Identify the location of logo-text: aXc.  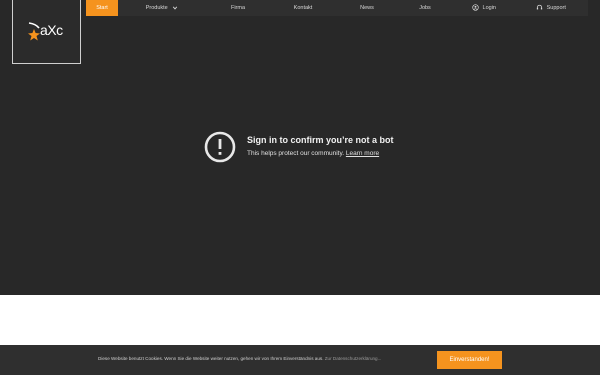
(51, 30).